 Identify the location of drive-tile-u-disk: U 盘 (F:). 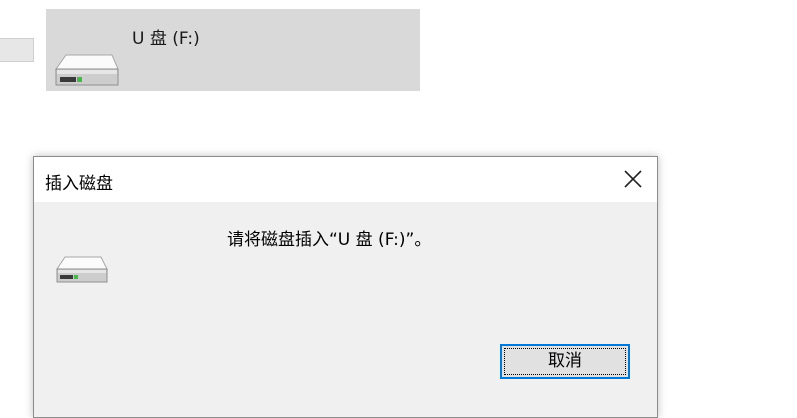
(233, 50).